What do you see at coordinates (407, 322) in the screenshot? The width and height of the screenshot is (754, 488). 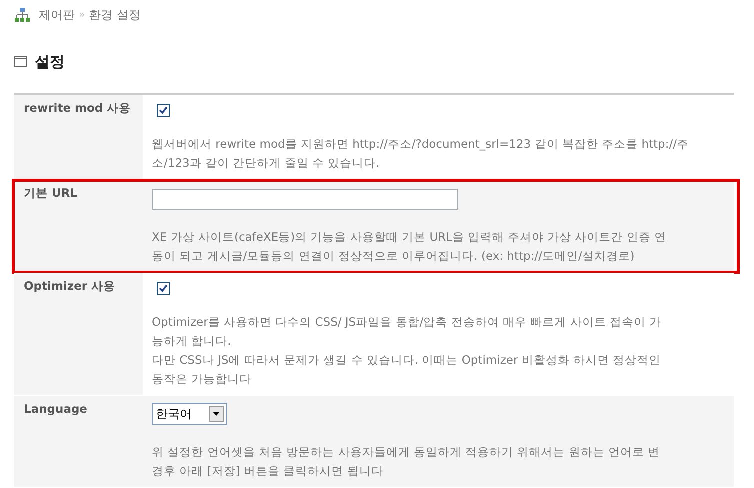 I see `description-text: Optimizer를 사용하면 다수의 CSS/ JS파일을 통합/압축 전송하여 매우 빠르게 사이트 접속이 가` at bounding box center [407, 322].